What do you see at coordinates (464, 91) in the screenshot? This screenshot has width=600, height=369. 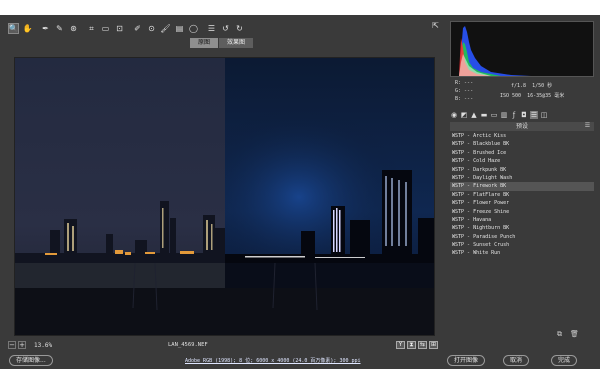 I see `g-readout: G: ---` at bounding box center [464, 91].